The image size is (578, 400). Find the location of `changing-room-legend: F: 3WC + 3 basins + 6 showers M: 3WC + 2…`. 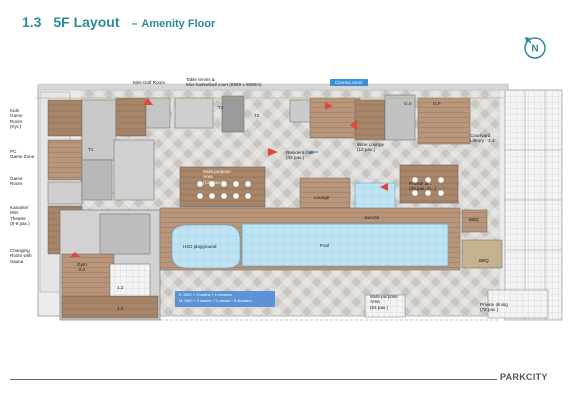

changing-room-legend: F: 3WC + 3 basins + 6 showers M: 3WC + 2… is located at coordinates (225, 299).